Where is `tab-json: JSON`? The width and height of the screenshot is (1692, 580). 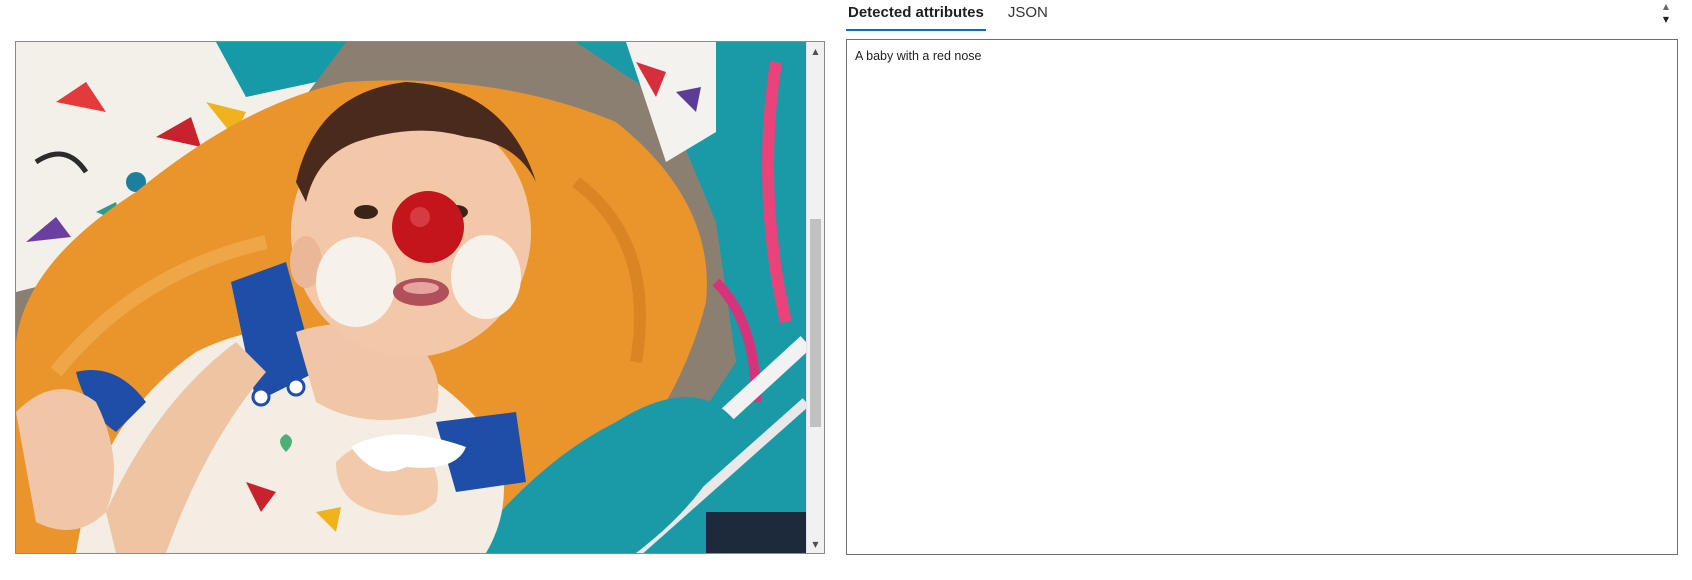
tab-json: JSON is located at coordinates (1028, 14).